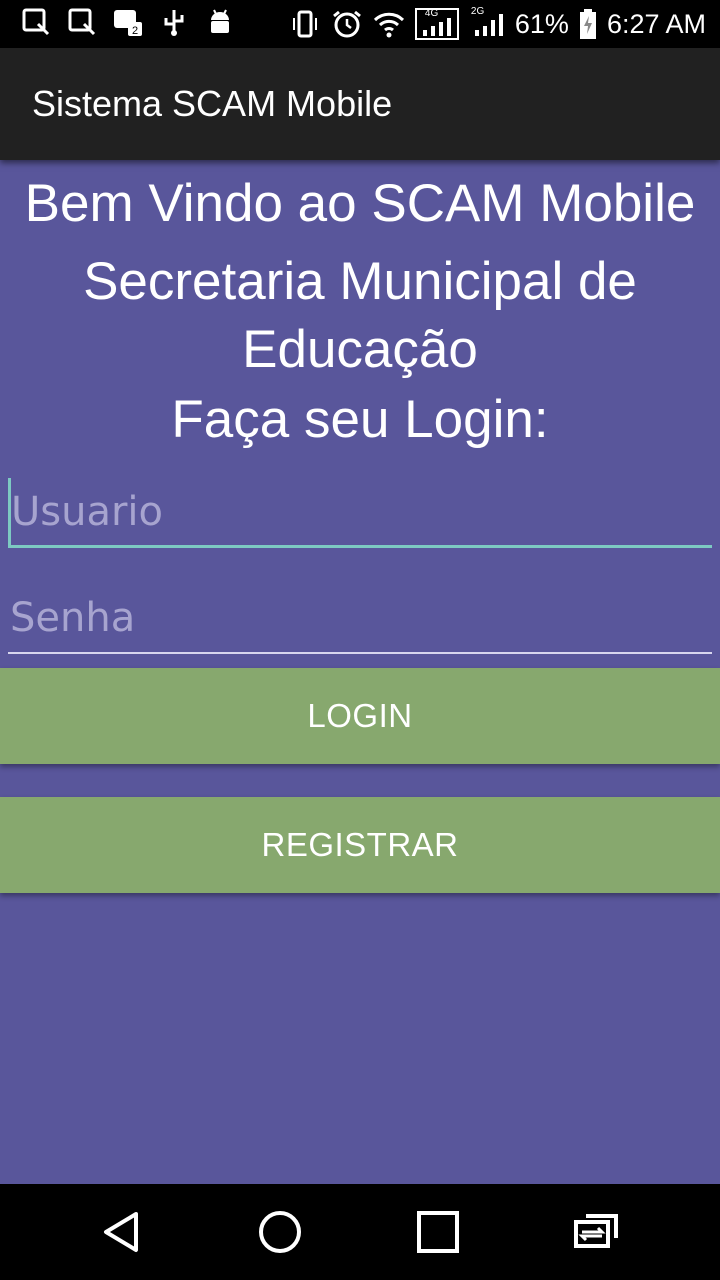 The height and width of the screenshot is (1280, 720). I want to click on app-title: Sistema SCAM Mobile, so click(212, 103).